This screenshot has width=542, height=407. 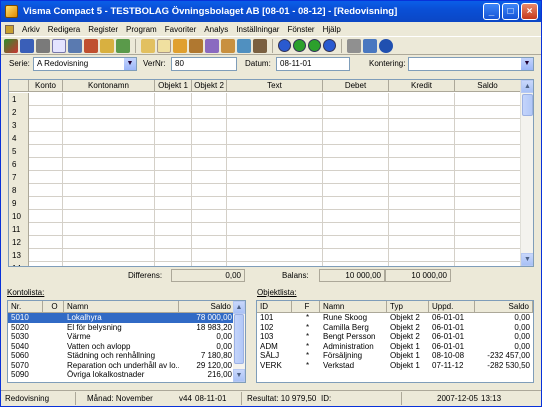 What do you see at coordinates (265, 203) in the screenshot?
I see `grid-row: 9` at bounding box center [265, 203].